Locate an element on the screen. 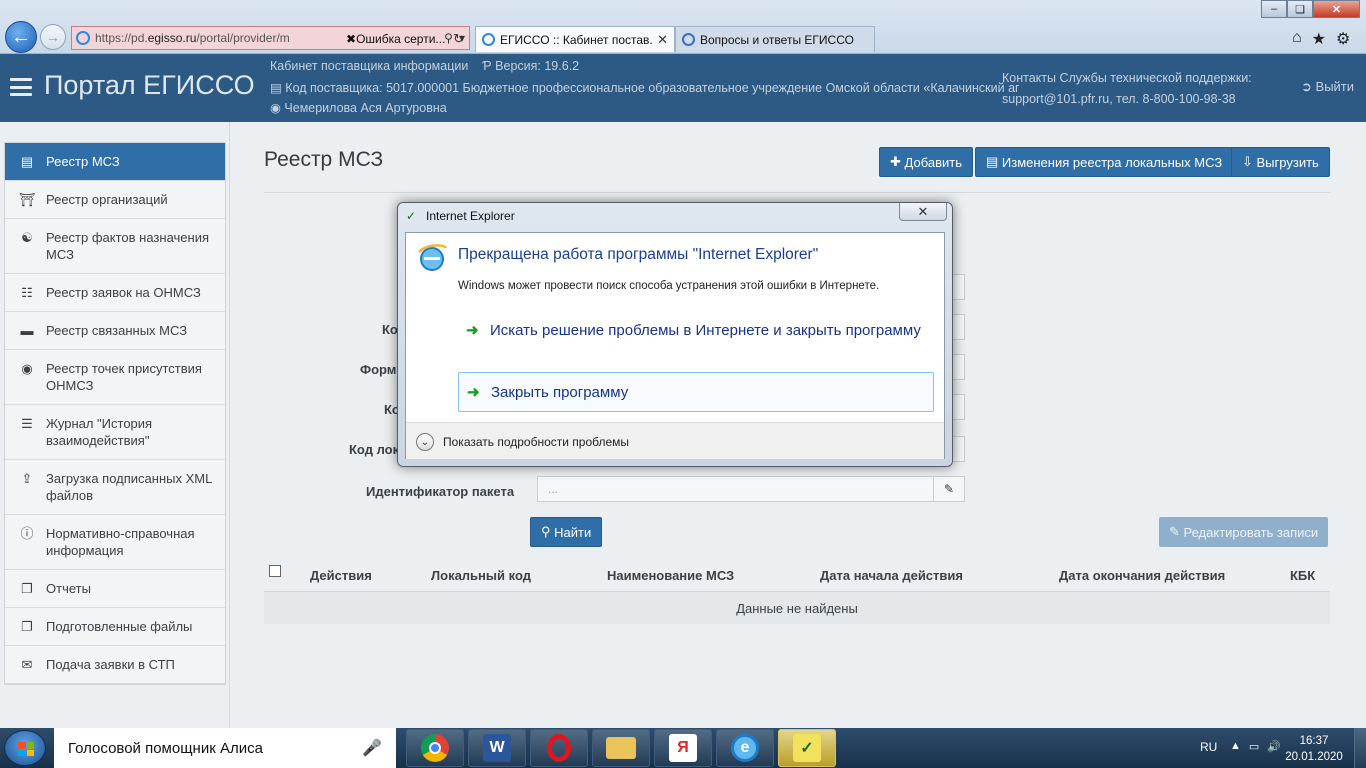  sidebar-item-presence-points: ◉ Реестр точек присутствия ОНМСЗ is located at coordinates (115, 377).